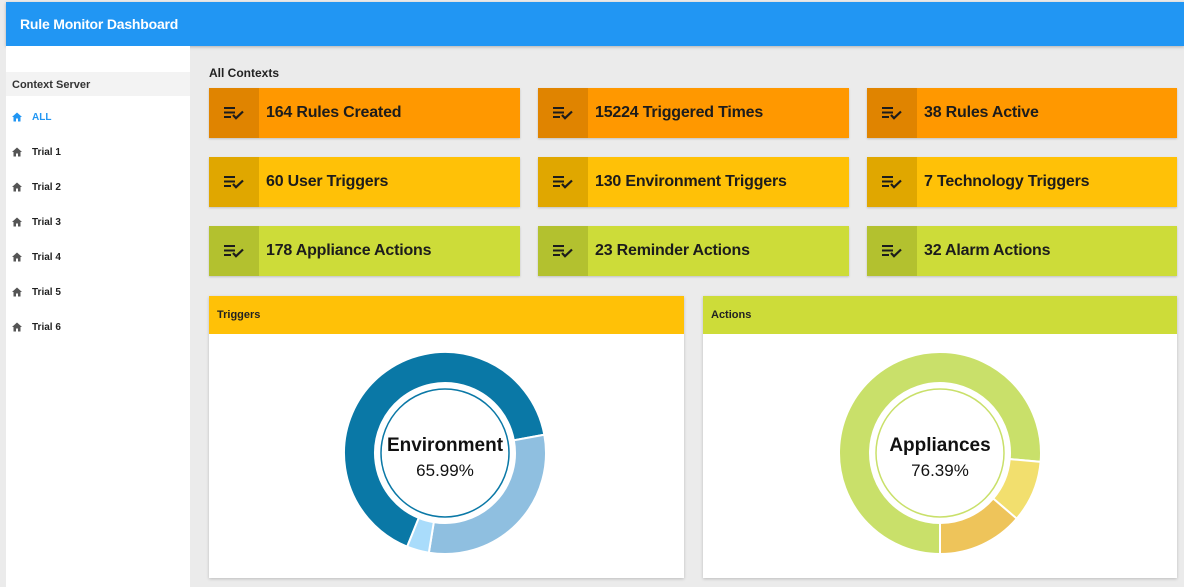  Describe the element at coordinates (691, 181) in the screenshot. I see `stat-card-label: 130 Environment Triggers` at that location.